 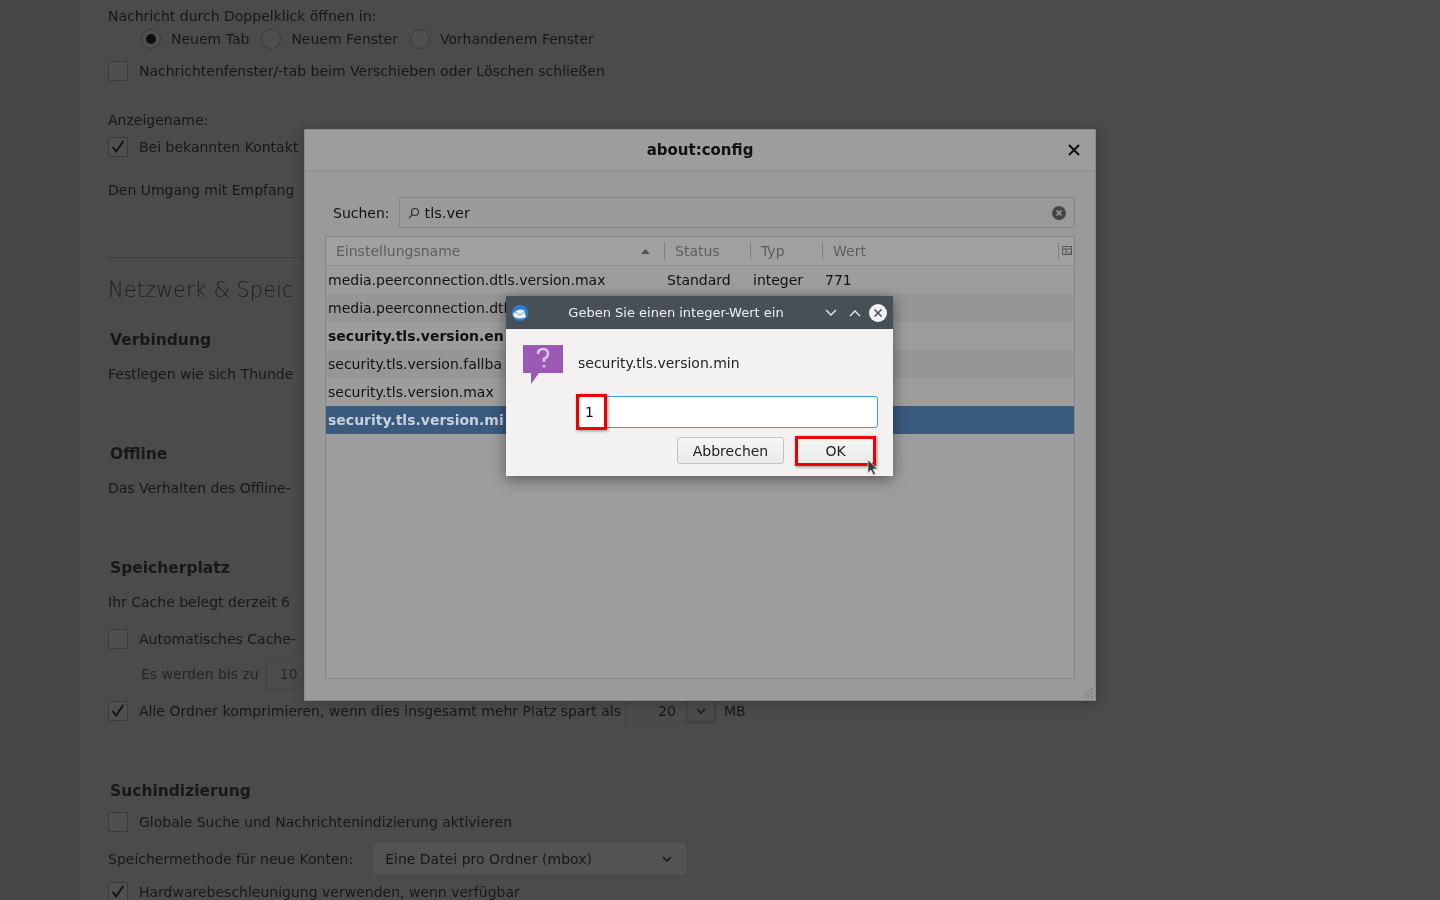 What do you see at coordinates (447, 212) in the screenshot?
I see `search-value: tls.ver` at bounding box center [447, 212].